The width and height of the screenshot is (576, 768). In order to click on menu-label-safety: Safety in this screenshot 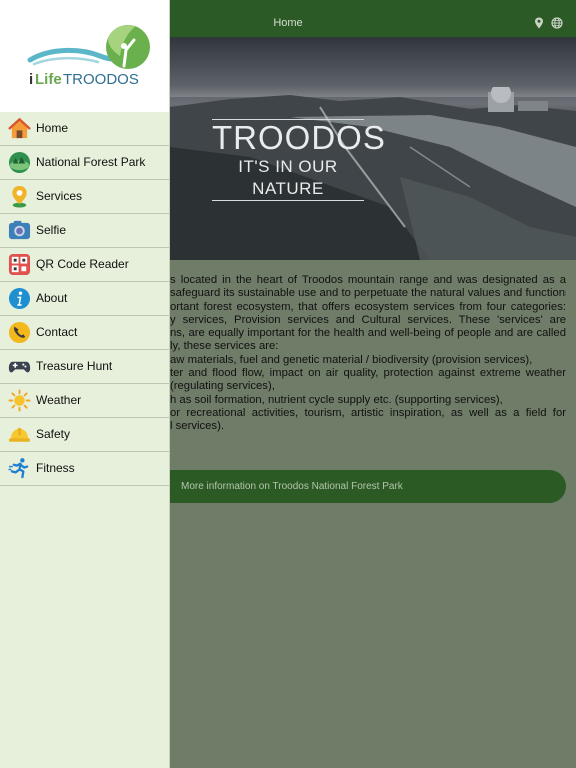, I will do `click(53, 434)`.